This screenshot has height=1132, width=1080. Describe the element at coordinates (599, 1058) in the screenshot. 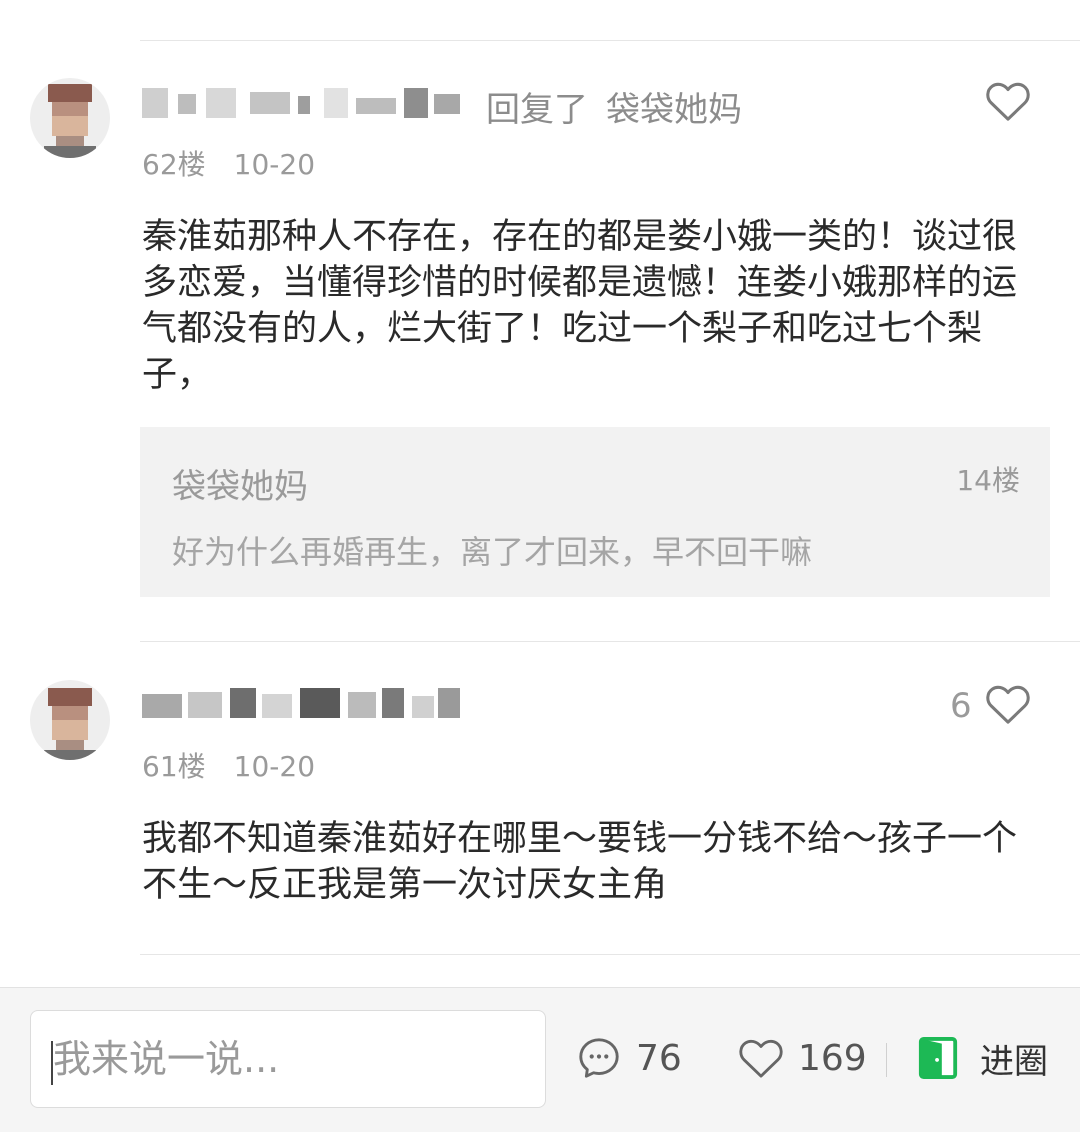

I see `comment-bubble-icon` at that location.